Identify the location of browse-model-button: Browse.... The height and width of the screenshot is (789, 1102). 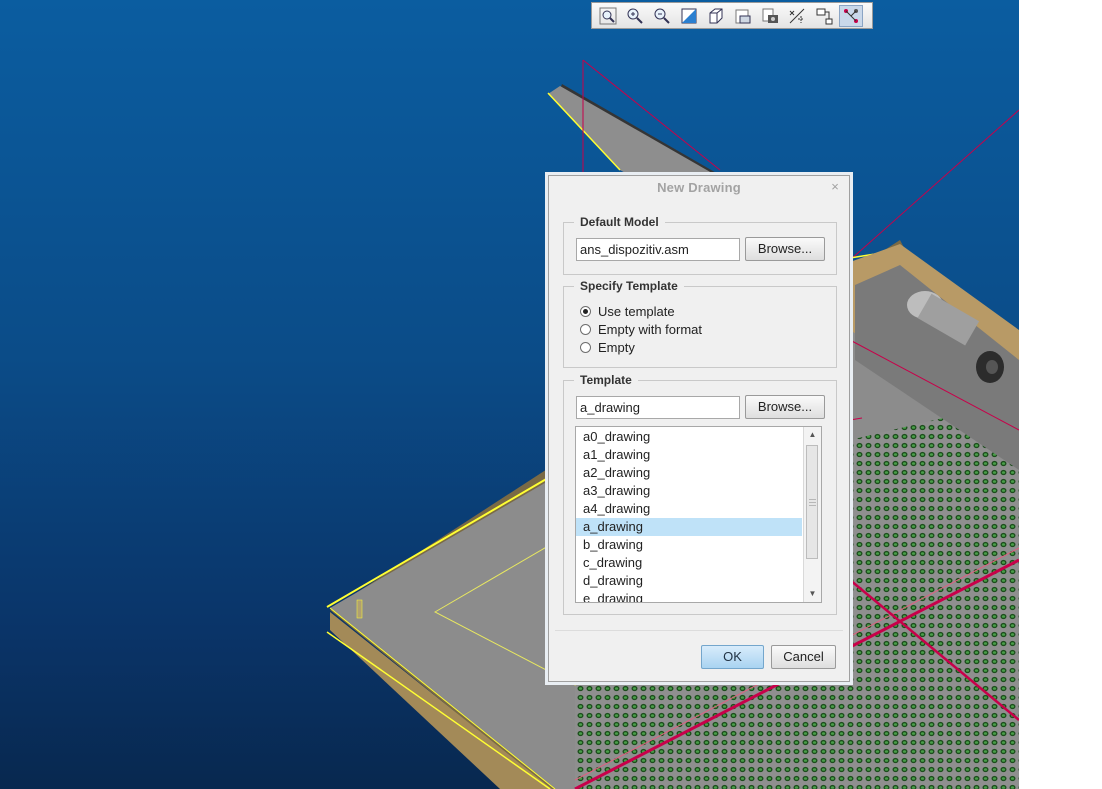
(785, 249).